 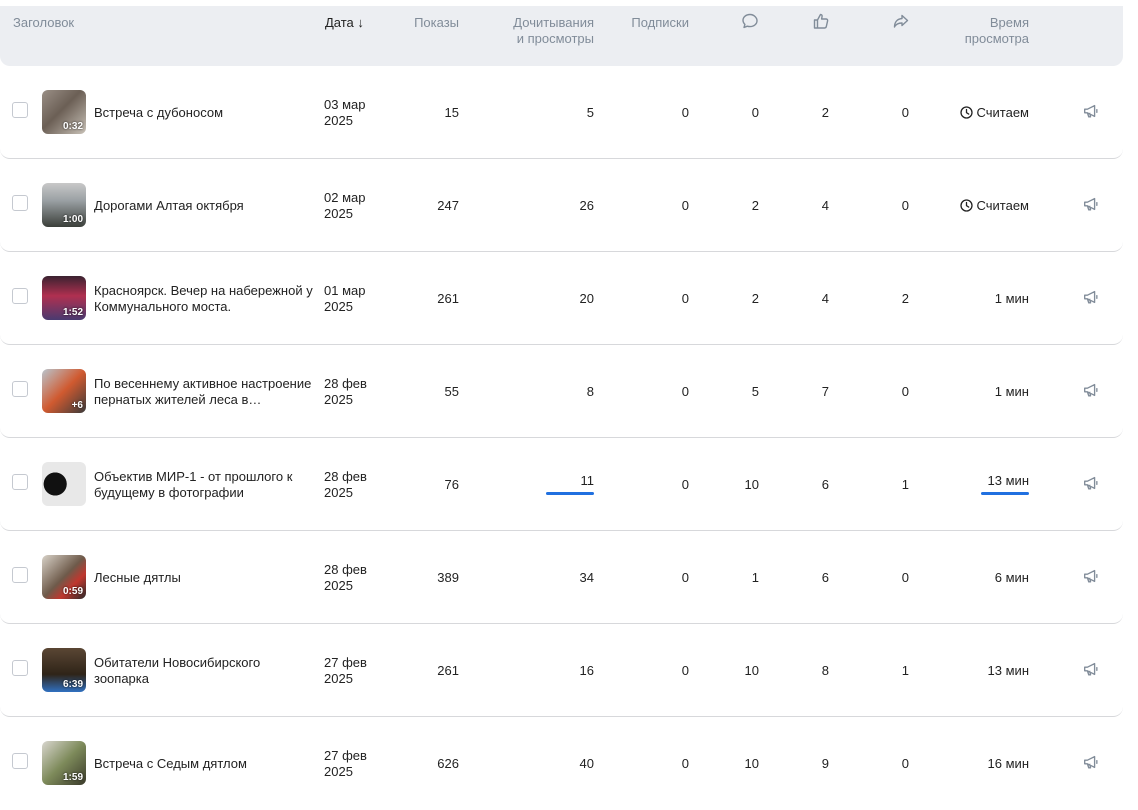 What do you see at coordinates (43, 23) in the screenshot?
I see `column-title: Заголовок` at bounding box center [43, 23].